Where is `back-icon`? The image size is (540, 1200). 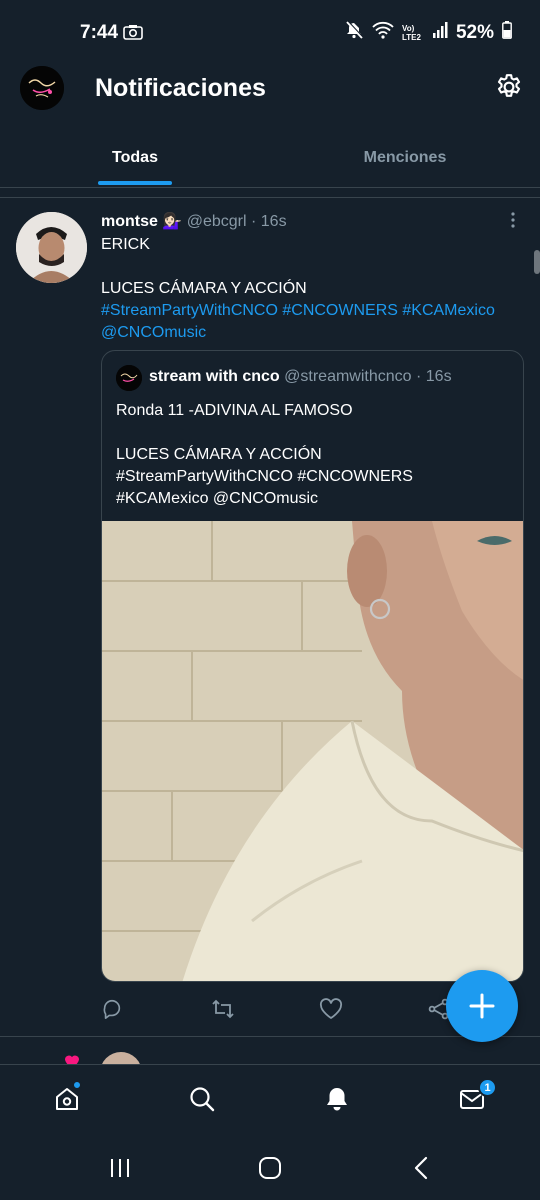 back-icon is located at coordinates (422, 1170).